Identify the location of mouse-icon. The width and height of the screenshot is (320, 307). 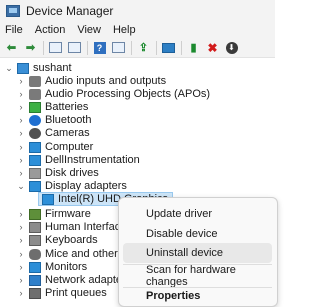
(35, 254).